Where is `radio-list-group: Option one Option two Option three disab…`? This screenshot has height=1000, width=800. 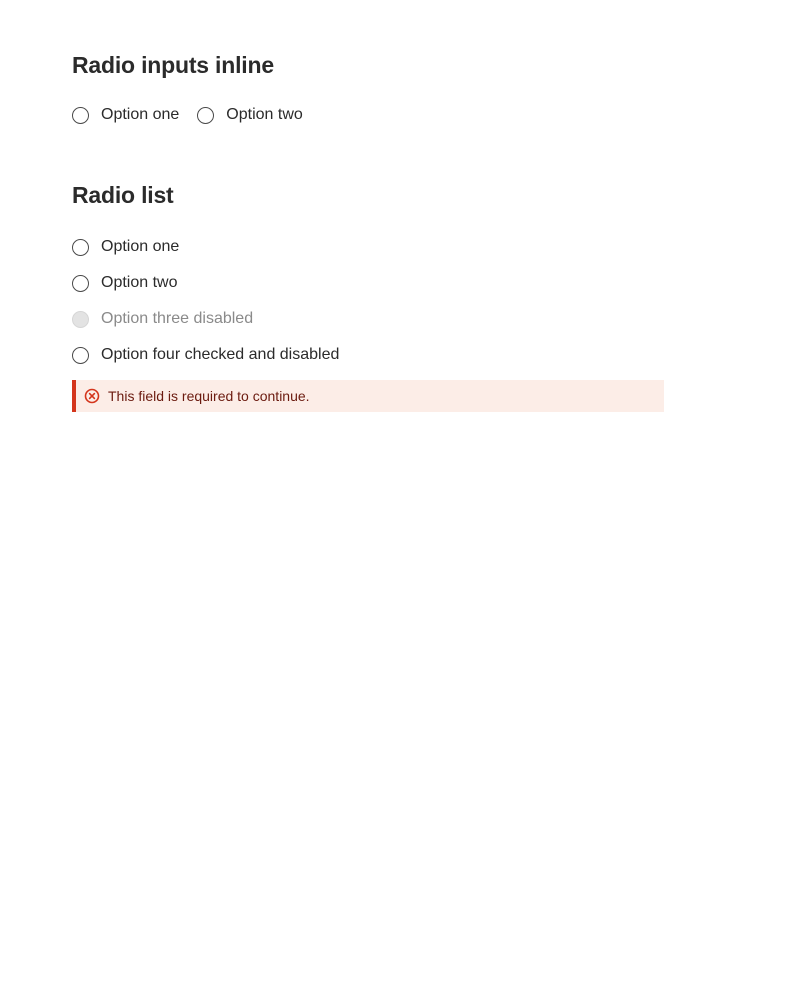 radio-list-group: Option one Option two Option three disab… is located at coordinates (205, 308).